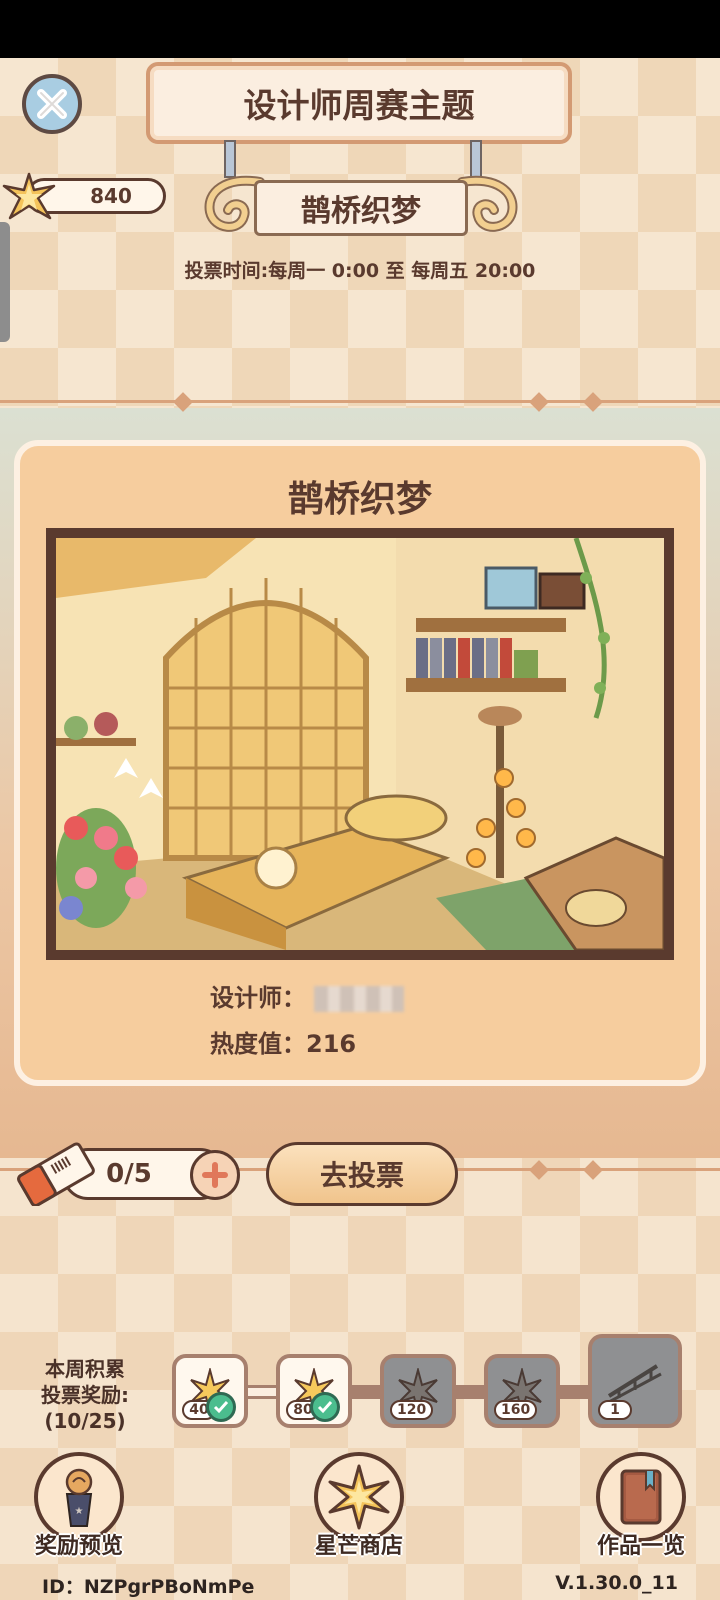 This screenshot has height=1600, width=720. Describe the element at coordinates (56, 1174) in the screenshot. I see `ticket-icon` at that location.